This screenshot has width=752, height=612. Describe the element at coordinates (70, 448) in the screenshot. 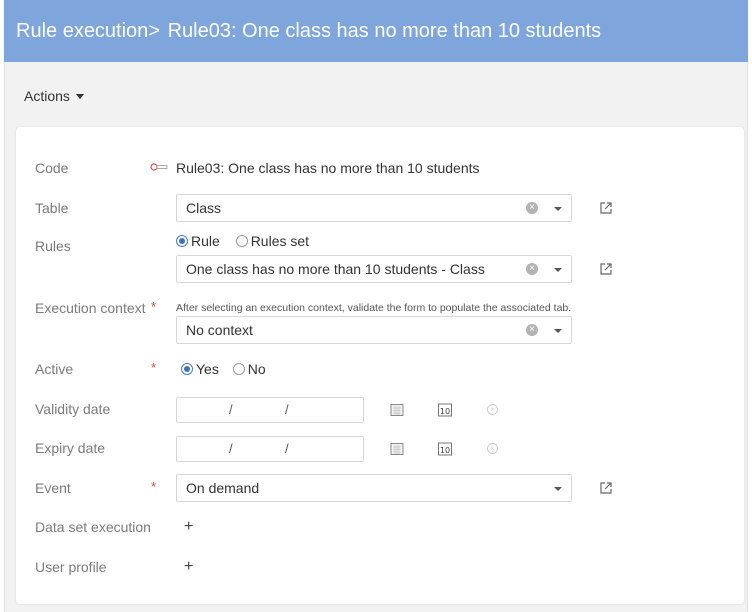

I see `expiry-date-label: Expiry date` at that location.